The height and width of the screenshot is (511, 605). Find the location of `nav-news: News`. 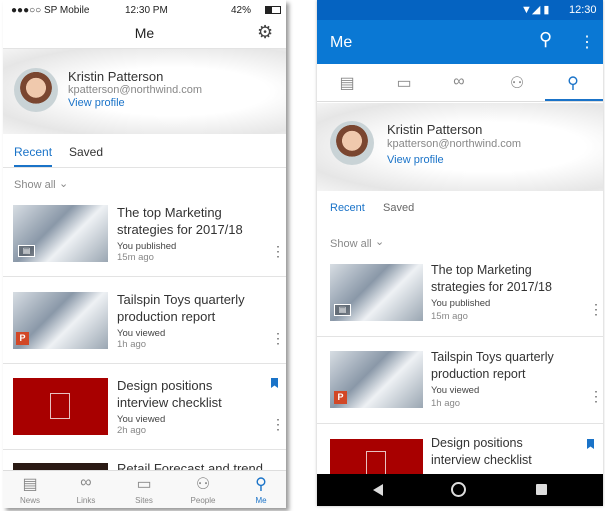

nav-news: News is located at coordinates (30, 500).